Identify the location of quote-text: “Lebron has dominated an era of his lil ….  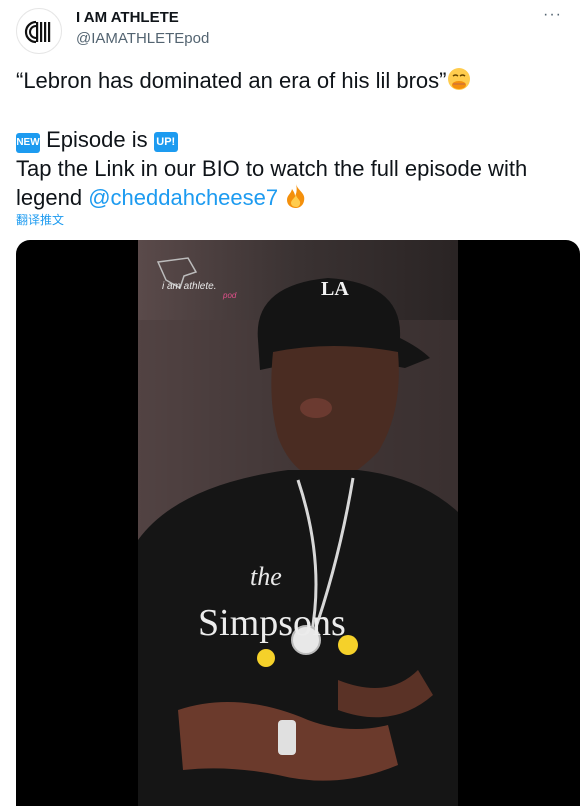
(231, 80).